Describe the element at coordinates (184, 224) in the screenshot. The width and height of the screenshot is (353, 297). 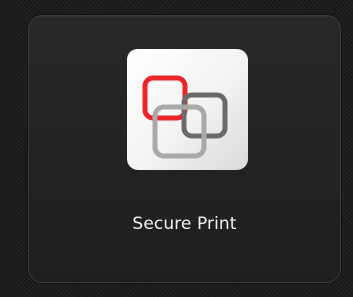
I see `tile-label: Secure Print` at that location.